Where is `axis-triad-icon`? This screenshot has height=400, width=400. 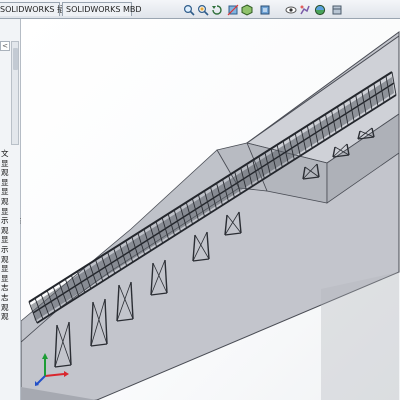 axis-triad-icon is located at coordinates (52, 369).